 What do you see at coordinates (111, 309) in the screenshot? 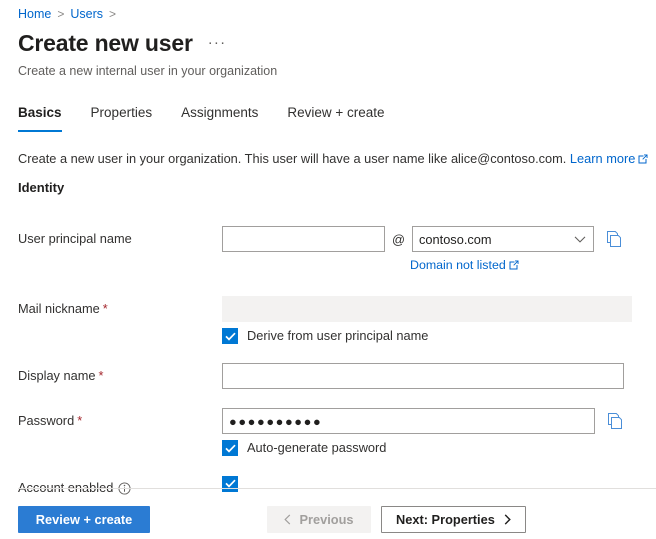
I see `label-mail-nickname: Mail nickname *` at bounding box center [111, 309].